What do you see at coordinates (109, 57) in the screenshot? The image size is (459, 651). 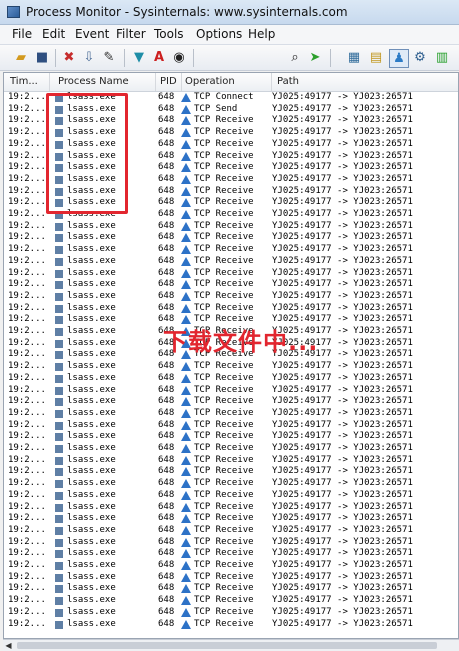 I see `clear-icon: ✎` at bounding box center [109, 57].